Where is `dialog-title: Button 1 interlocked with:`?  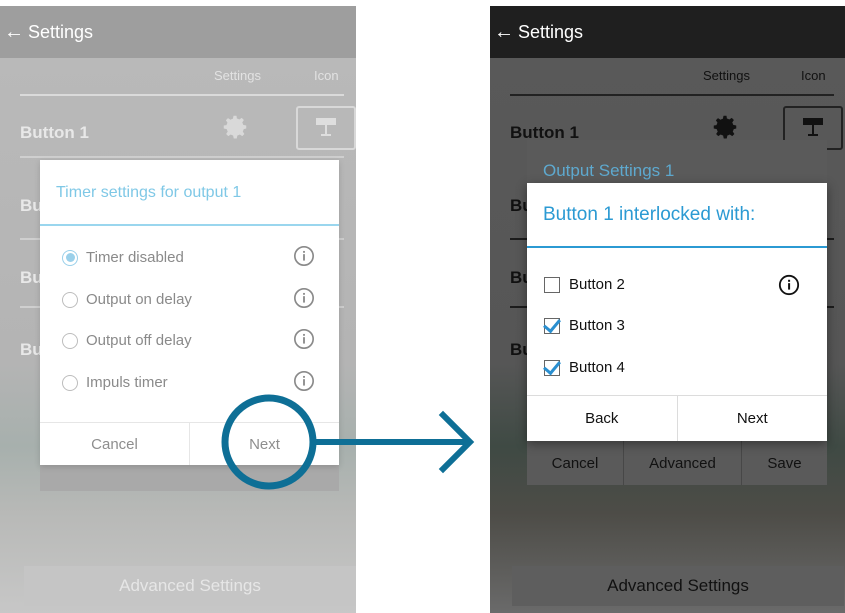 dialog-title: Button 1 interlocked with: is located at coordinates (649, 214).